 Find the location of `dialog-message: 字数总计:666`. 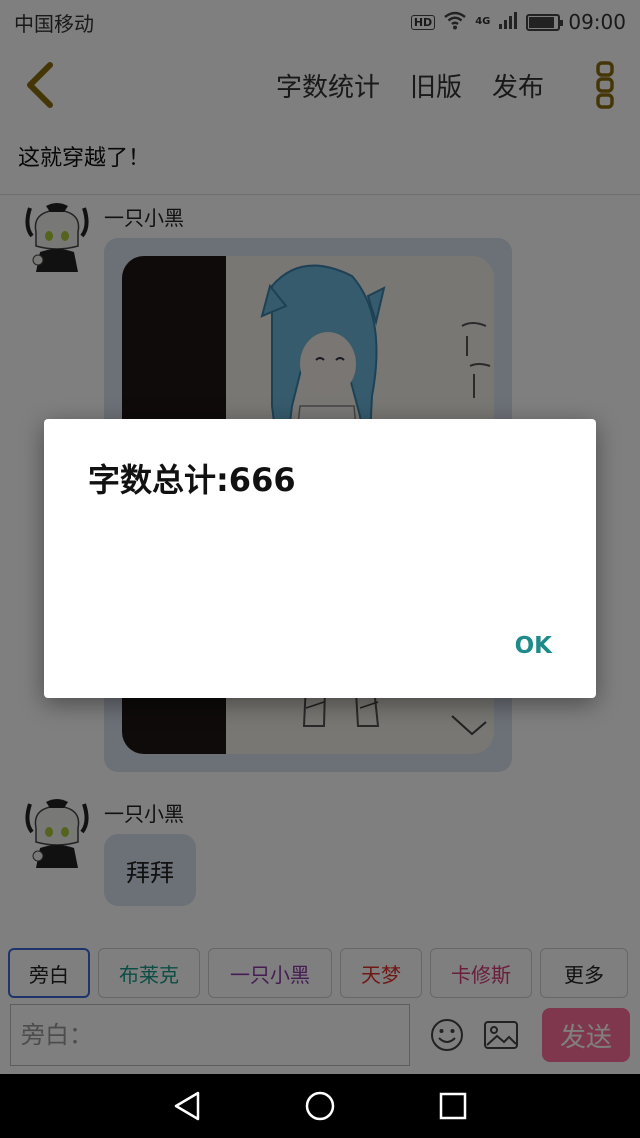

dialog-message: 字数总计:666 is located at coordinates (192, 480).